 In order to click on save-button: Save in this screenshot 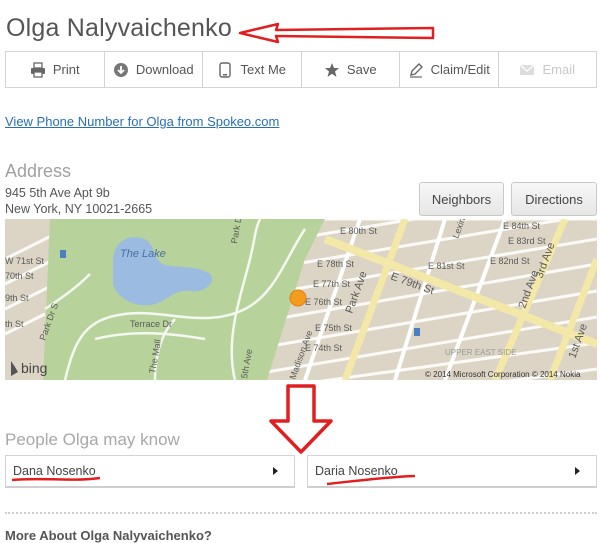, I will do `click(350, 69)`.